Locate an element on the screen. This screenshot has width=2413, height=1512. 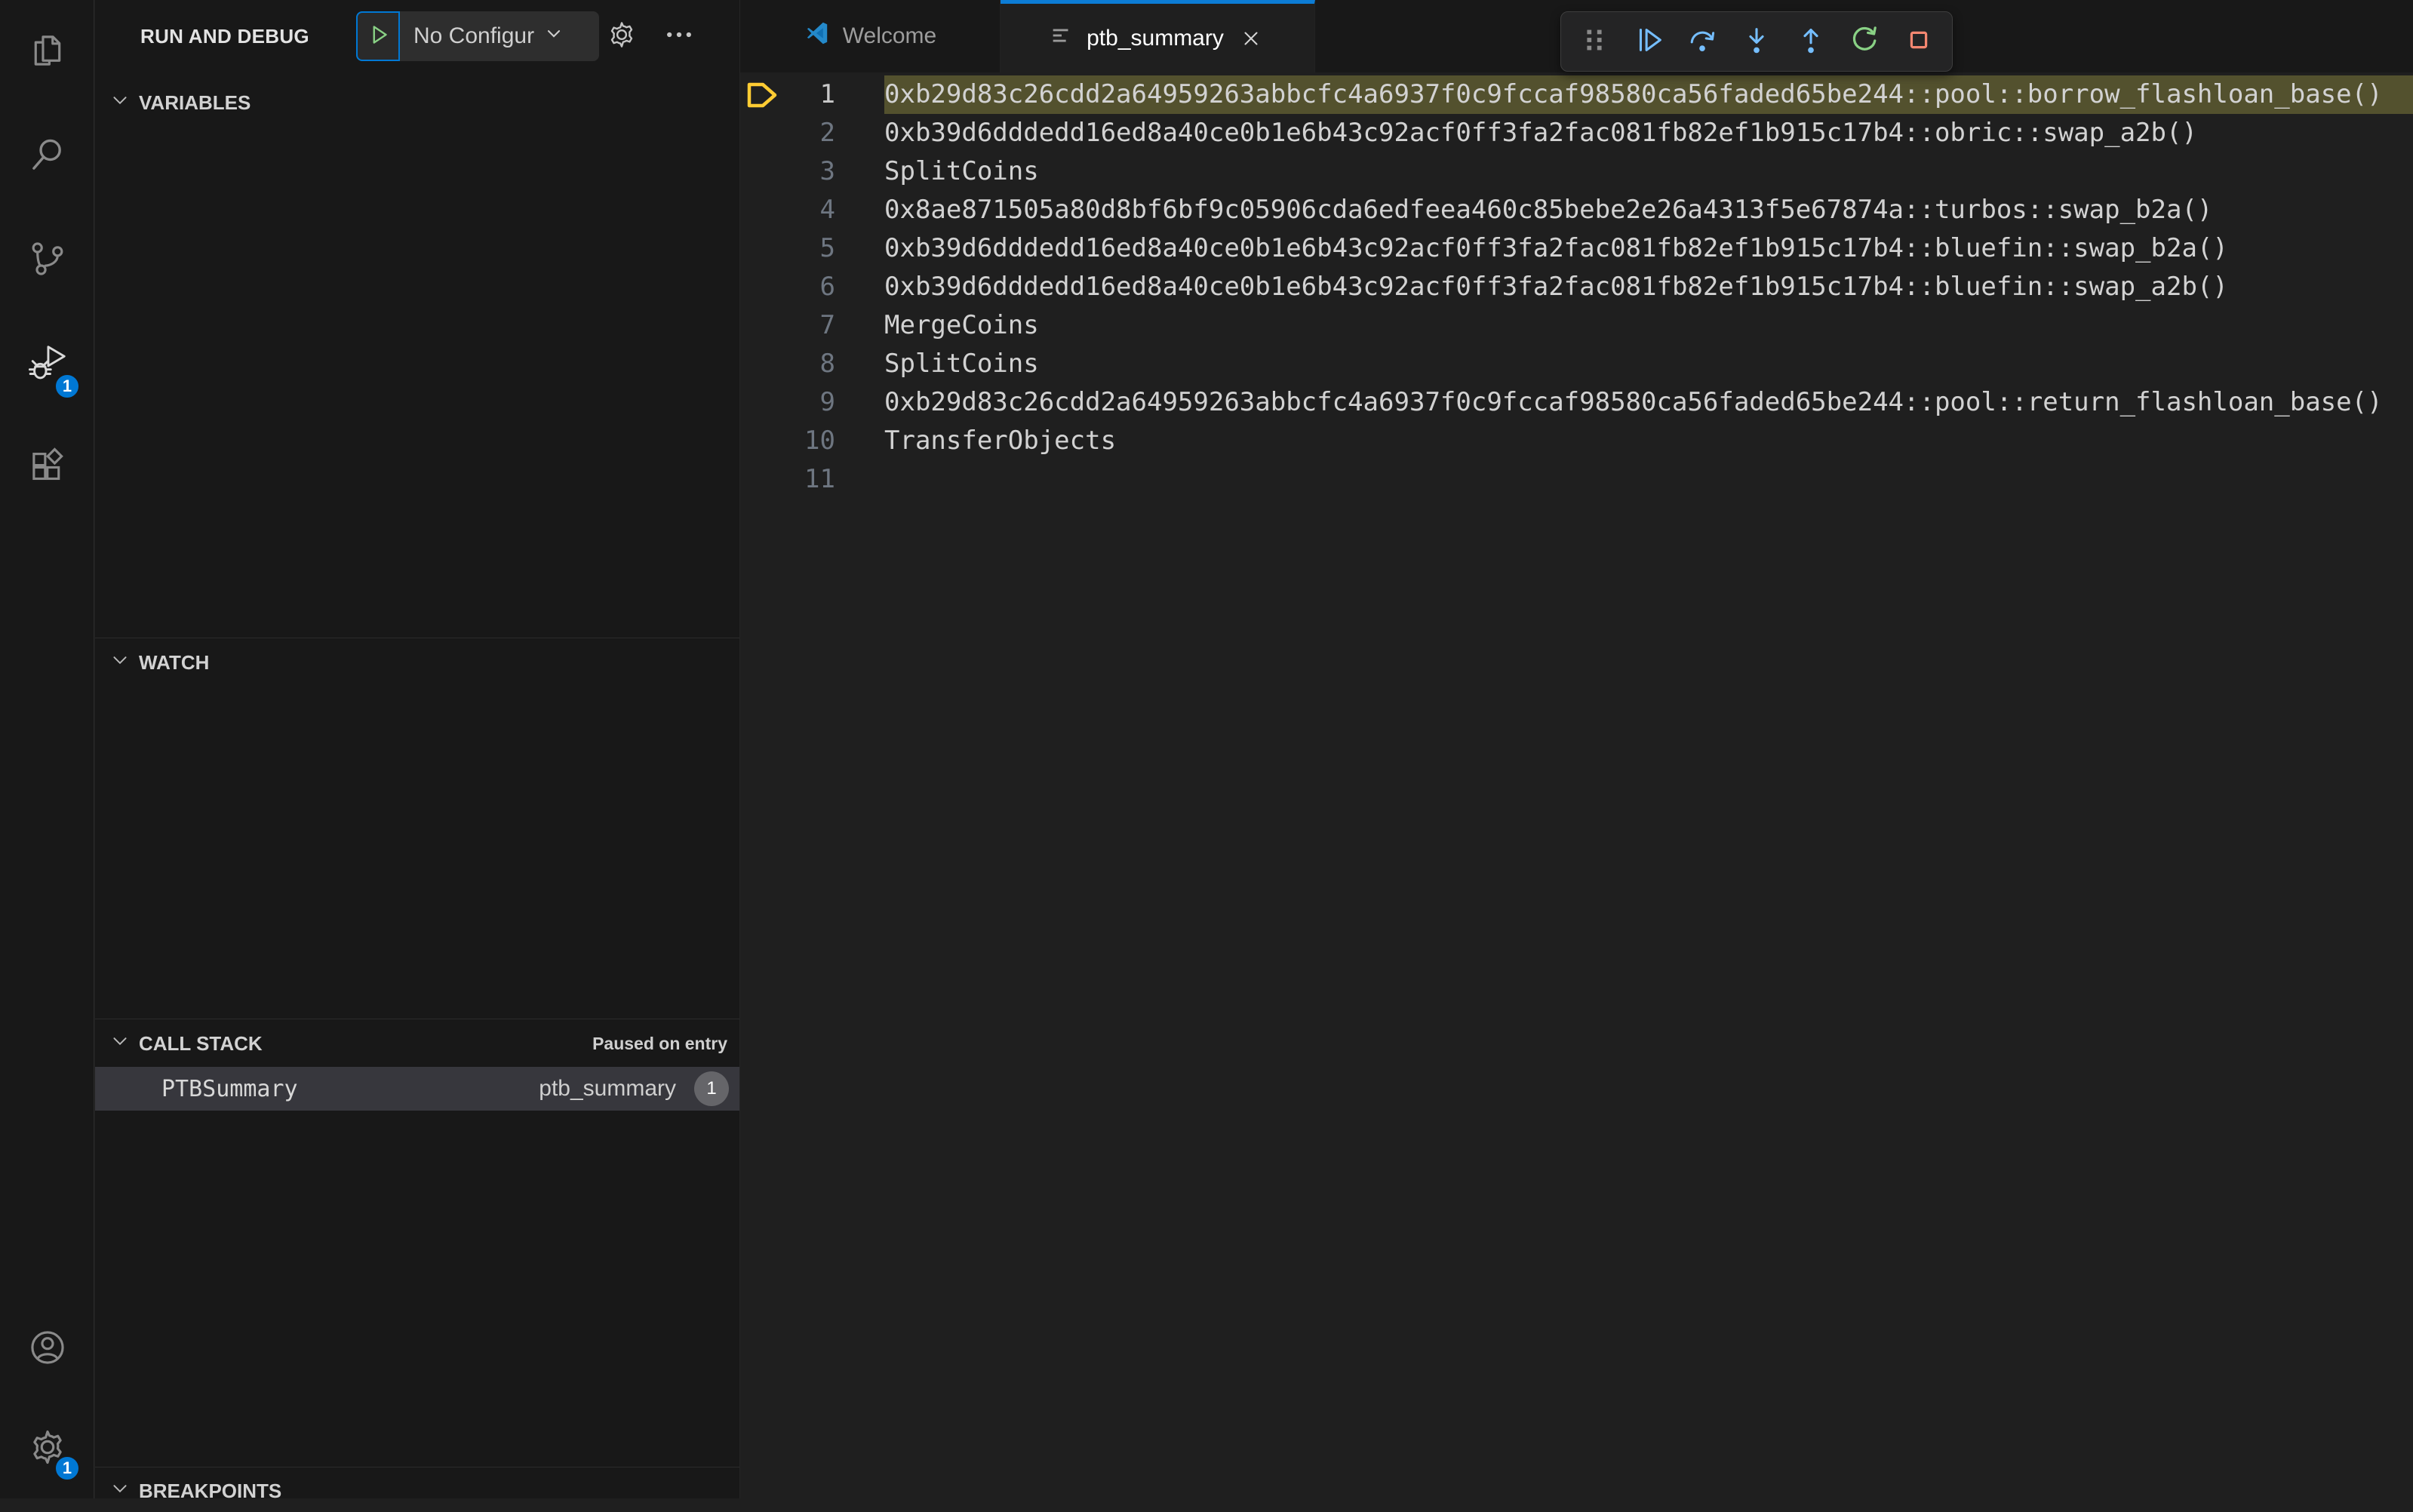
settings-badge: 1 is located at coordinates (68, 1468).